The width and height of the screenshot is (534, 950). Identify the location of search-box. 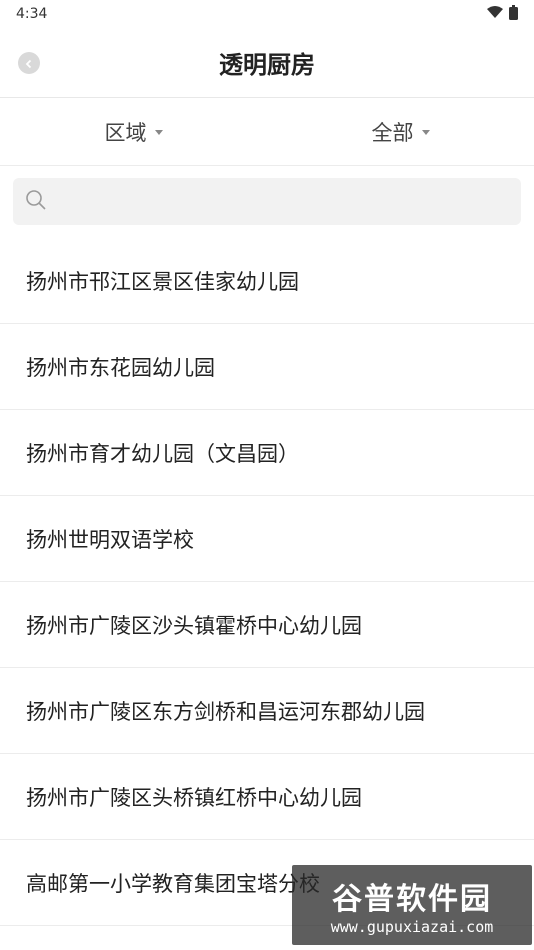
(267, 201).